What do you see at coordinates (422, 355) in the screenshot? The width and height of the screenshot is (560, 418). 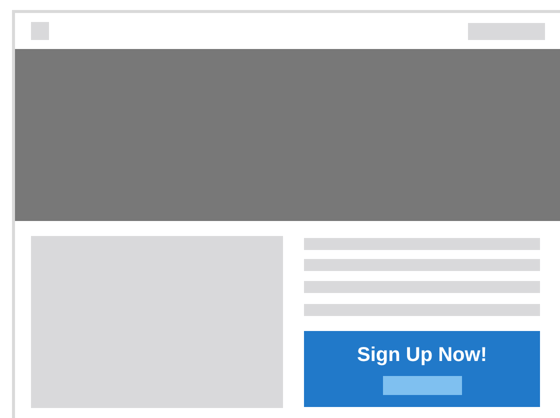 I see `signup-title: Sign Up Now!` at bounding box center [422, 355].